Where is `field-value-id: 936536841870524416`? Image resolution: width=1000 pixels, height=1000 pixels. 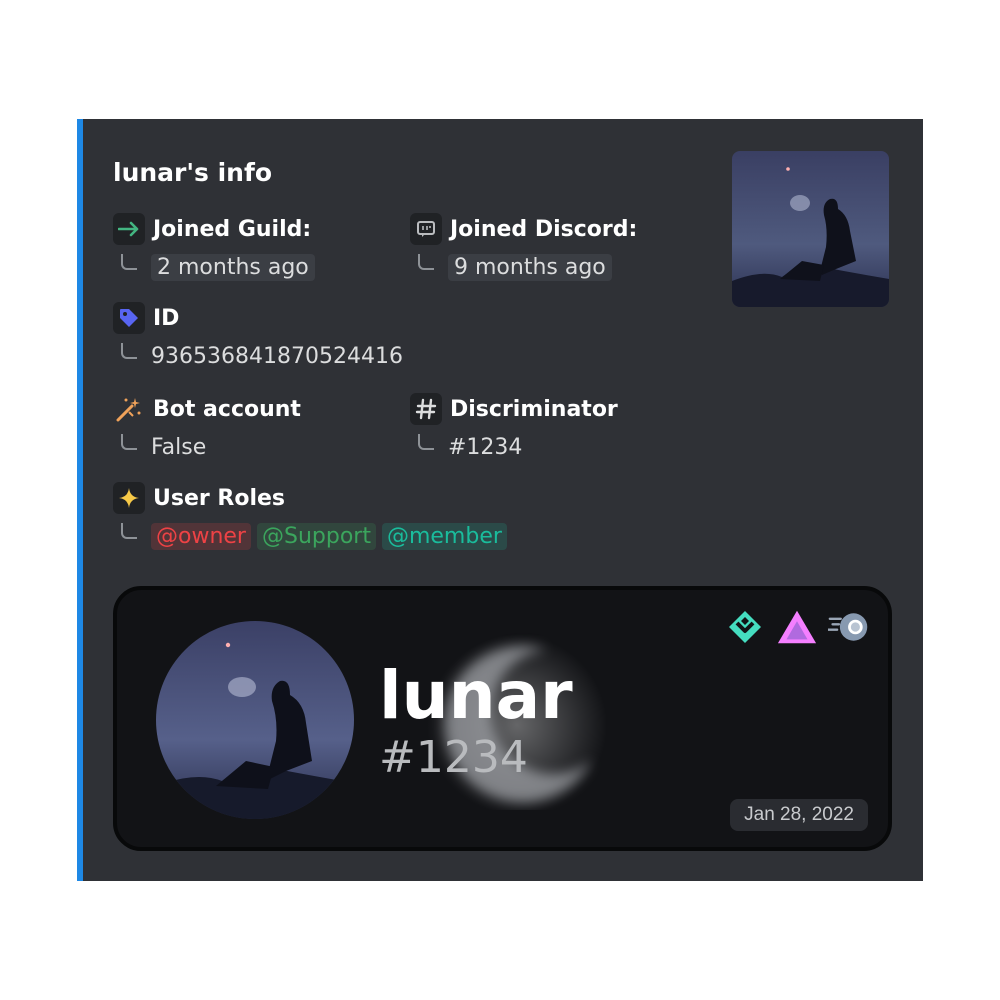
field-value-id: 936536841870524416 is located at coordinates (277, 356).